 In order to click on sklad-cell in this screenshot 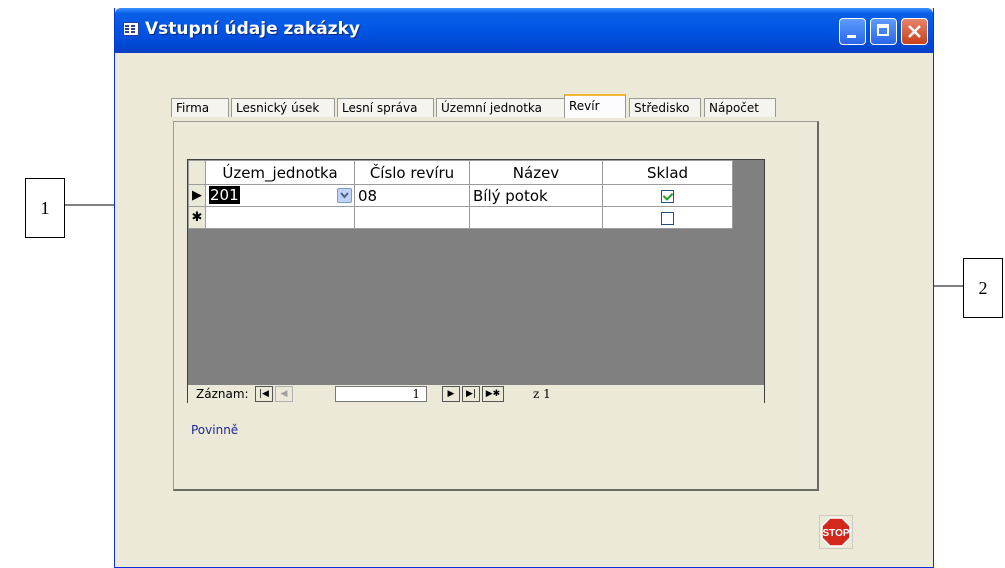, I will do `click(667, 195)`.